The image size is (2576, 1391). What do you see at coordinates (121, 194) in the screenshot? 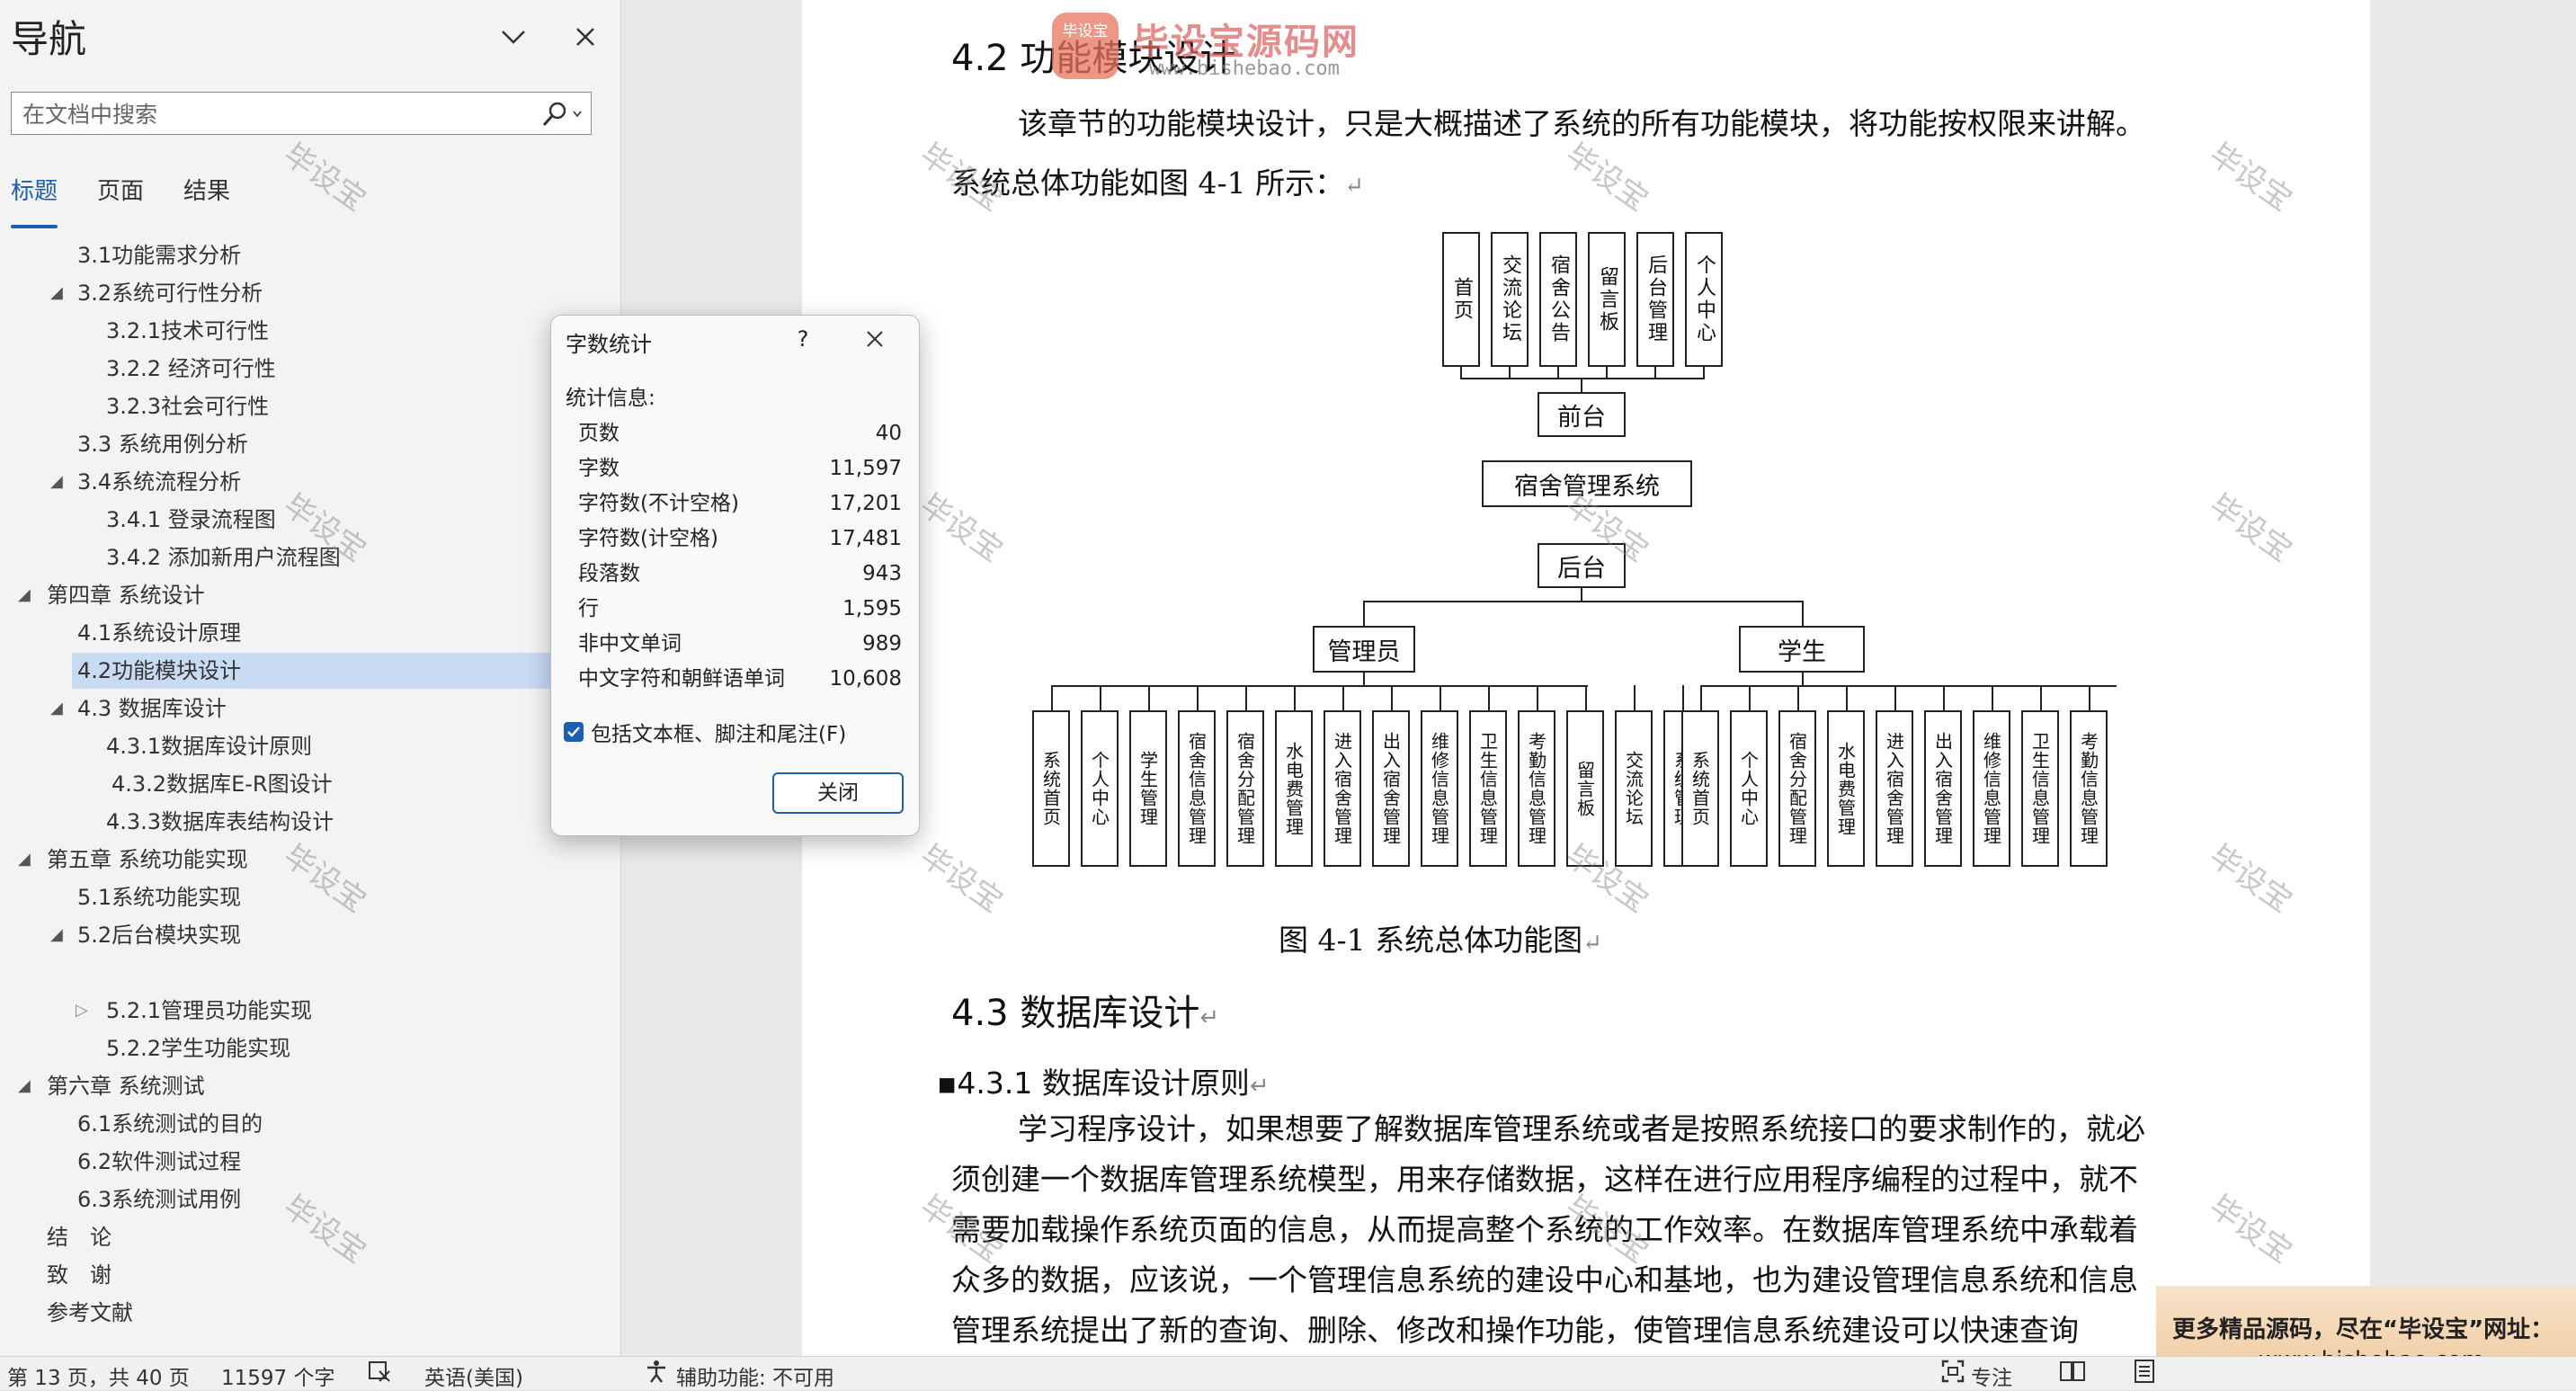
I see `tab-pages: 页面` at bounding box center [121, 194].